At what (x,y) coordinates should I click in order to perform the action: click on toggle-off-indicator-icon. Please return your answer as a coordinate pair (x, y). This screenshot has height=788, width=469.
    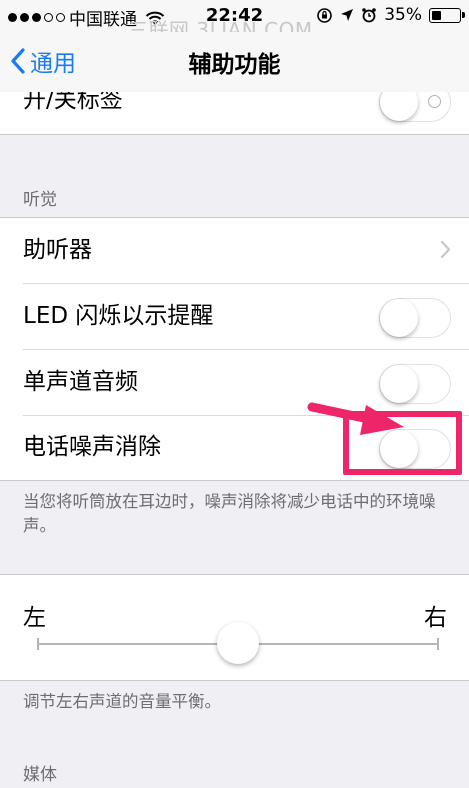
    Looking at the image, I should click on (434, 101).